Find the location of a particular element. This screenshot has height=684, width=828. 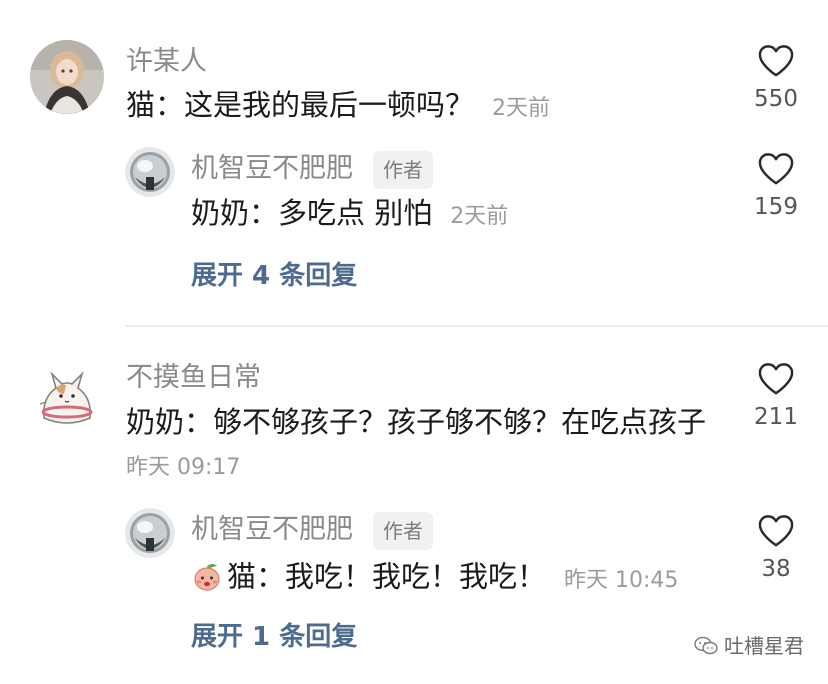

comment-time: 2天前 is located at coordinates (521, 108).